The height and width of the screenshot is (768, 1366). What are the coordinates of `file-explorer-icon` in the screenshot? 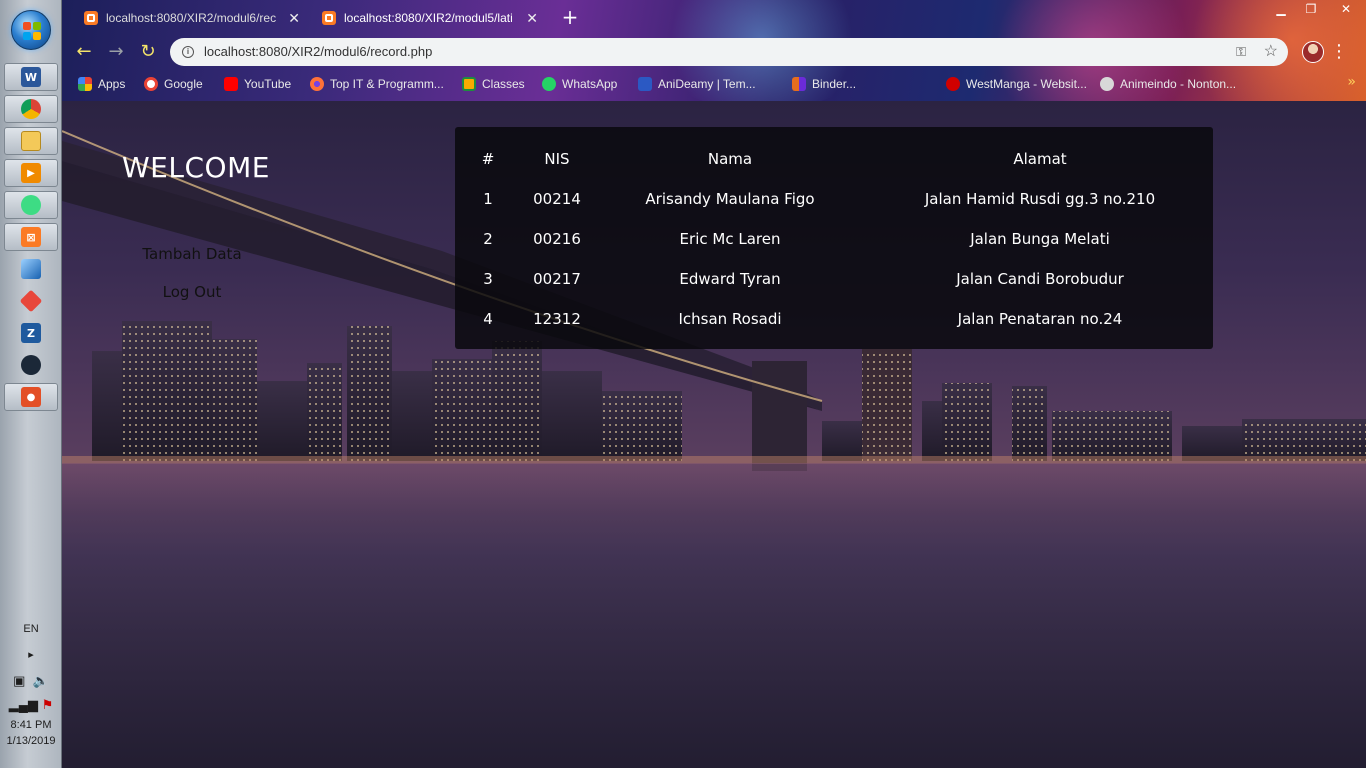 It's located at (31, 141).